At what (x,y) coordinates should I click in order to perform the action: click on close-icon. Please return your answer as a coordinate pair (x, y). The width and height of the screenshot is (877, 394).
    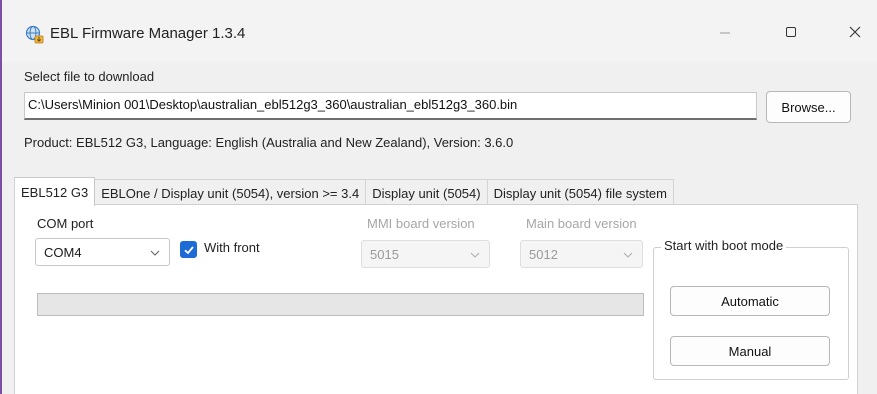
    Looking at the image, I should click on (855, 32).